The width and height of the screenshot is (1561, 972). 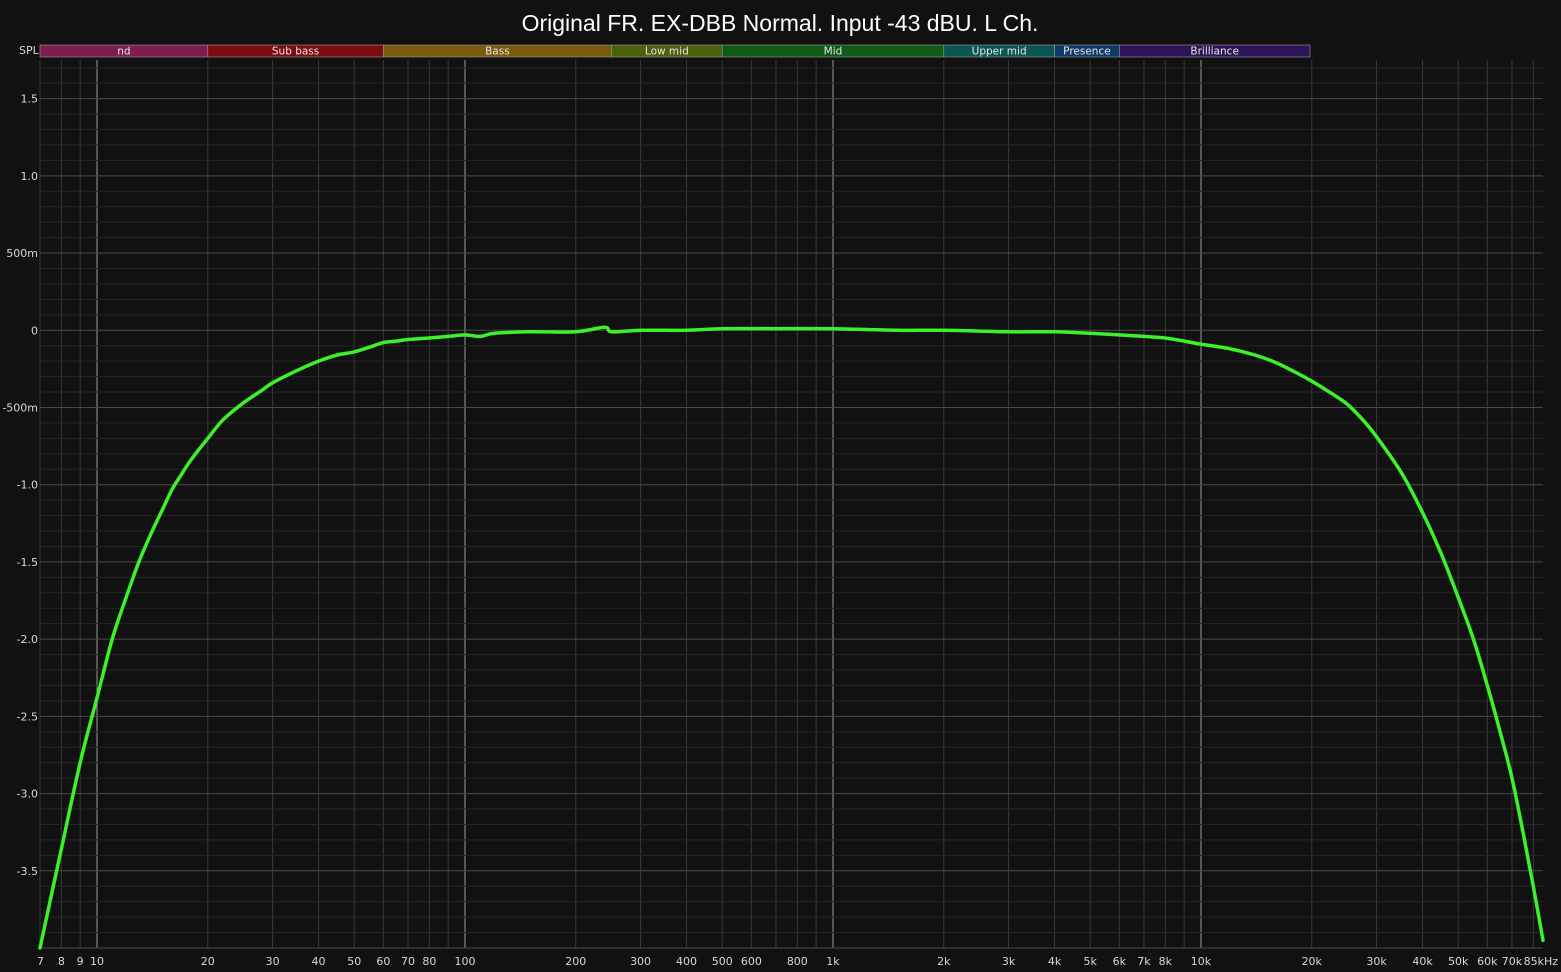 I want to click on x-tick-label: 2k, so click(x=944, y=961).